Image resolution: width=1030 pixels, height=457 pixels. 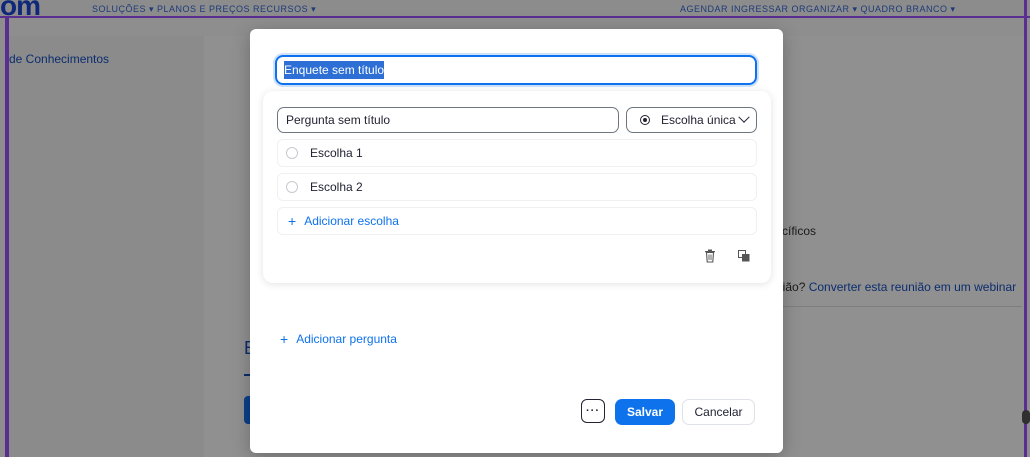 I want to click on question-type-select: Escolha única, so click(x=691, y=120).